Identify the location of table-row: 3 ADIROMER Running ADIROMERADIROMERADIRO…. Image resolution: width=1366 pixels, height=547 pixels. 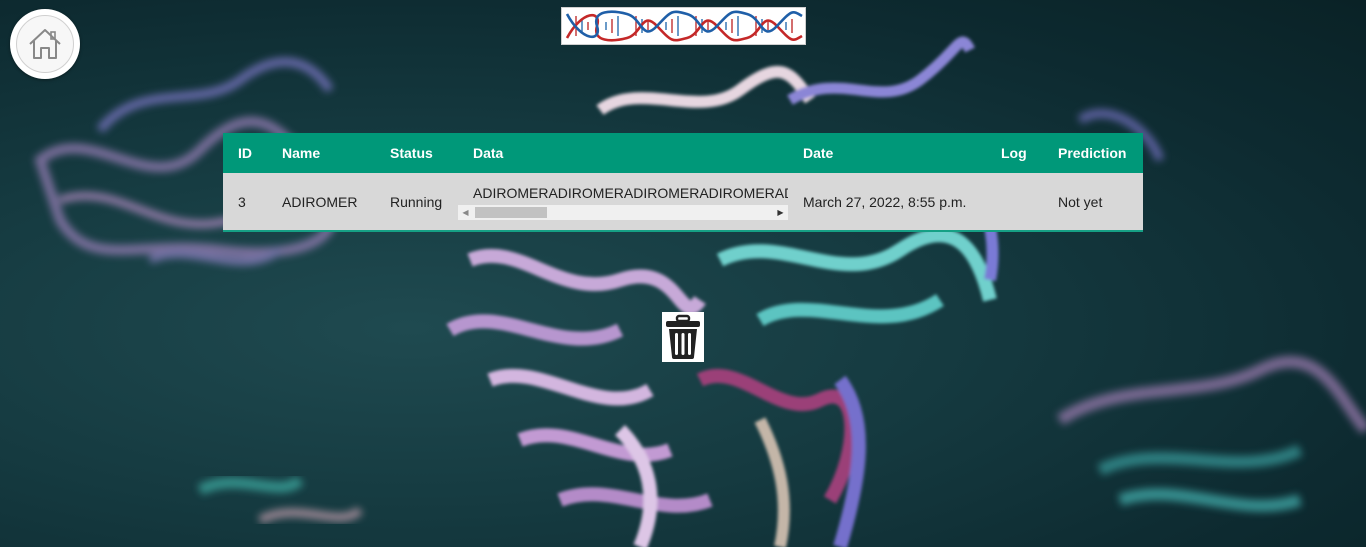
(683, 201).